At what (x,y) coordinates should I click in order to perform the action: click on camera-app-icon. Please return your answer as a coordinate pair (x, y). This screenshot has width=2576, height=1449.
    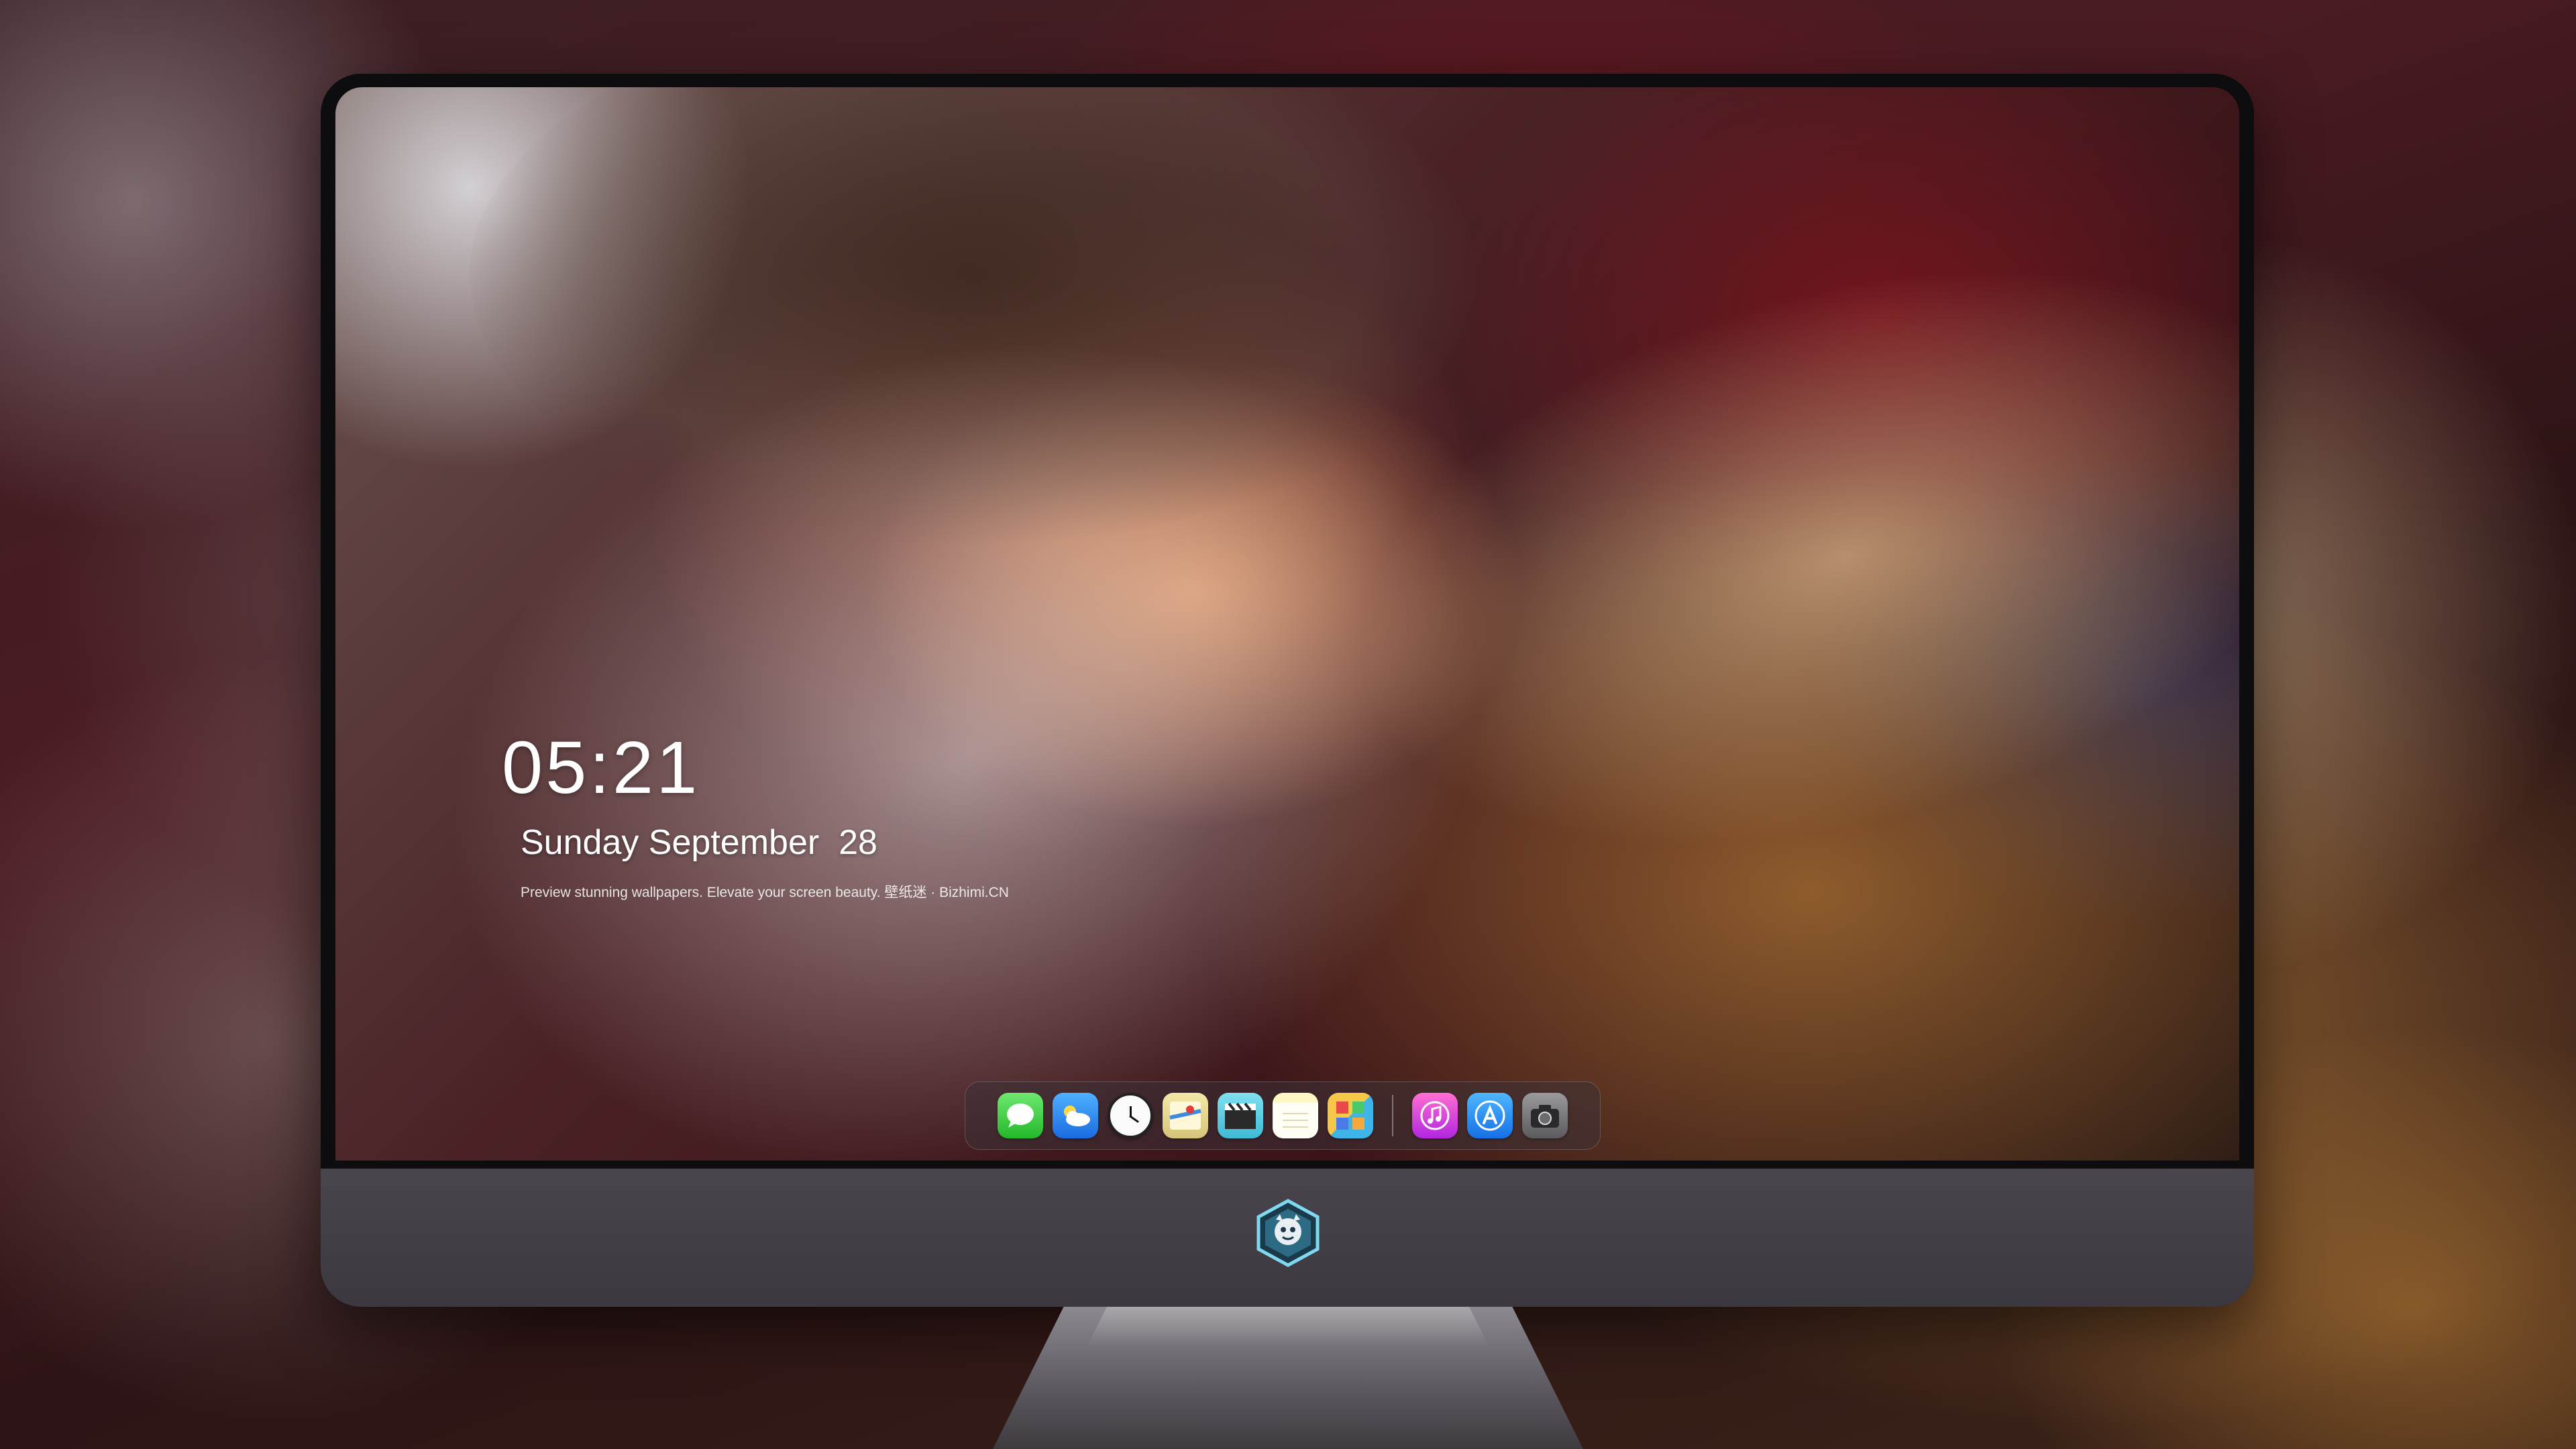
    Looking at the image, I should click on (1545, 1115).